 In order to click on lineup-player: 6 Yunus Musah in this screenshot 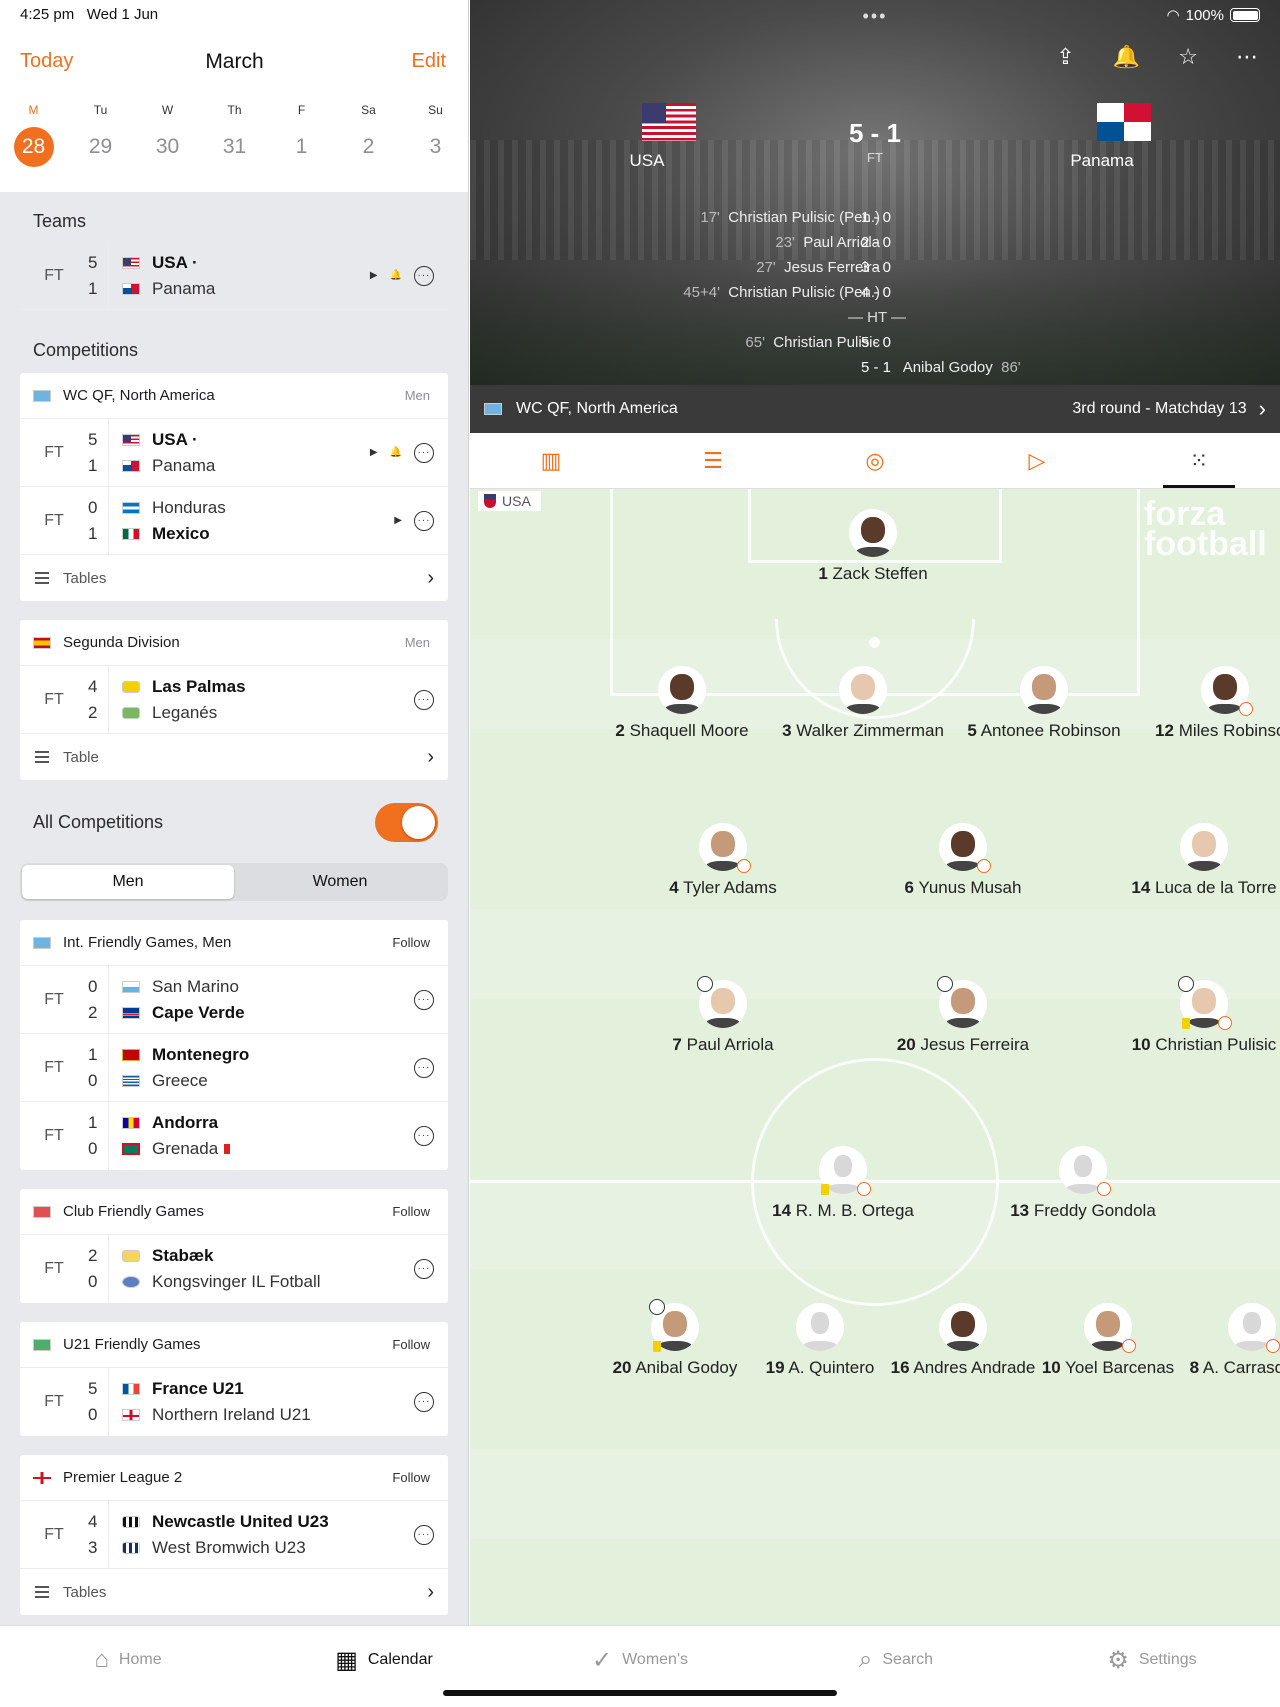, I will do `click(963, 860)`.